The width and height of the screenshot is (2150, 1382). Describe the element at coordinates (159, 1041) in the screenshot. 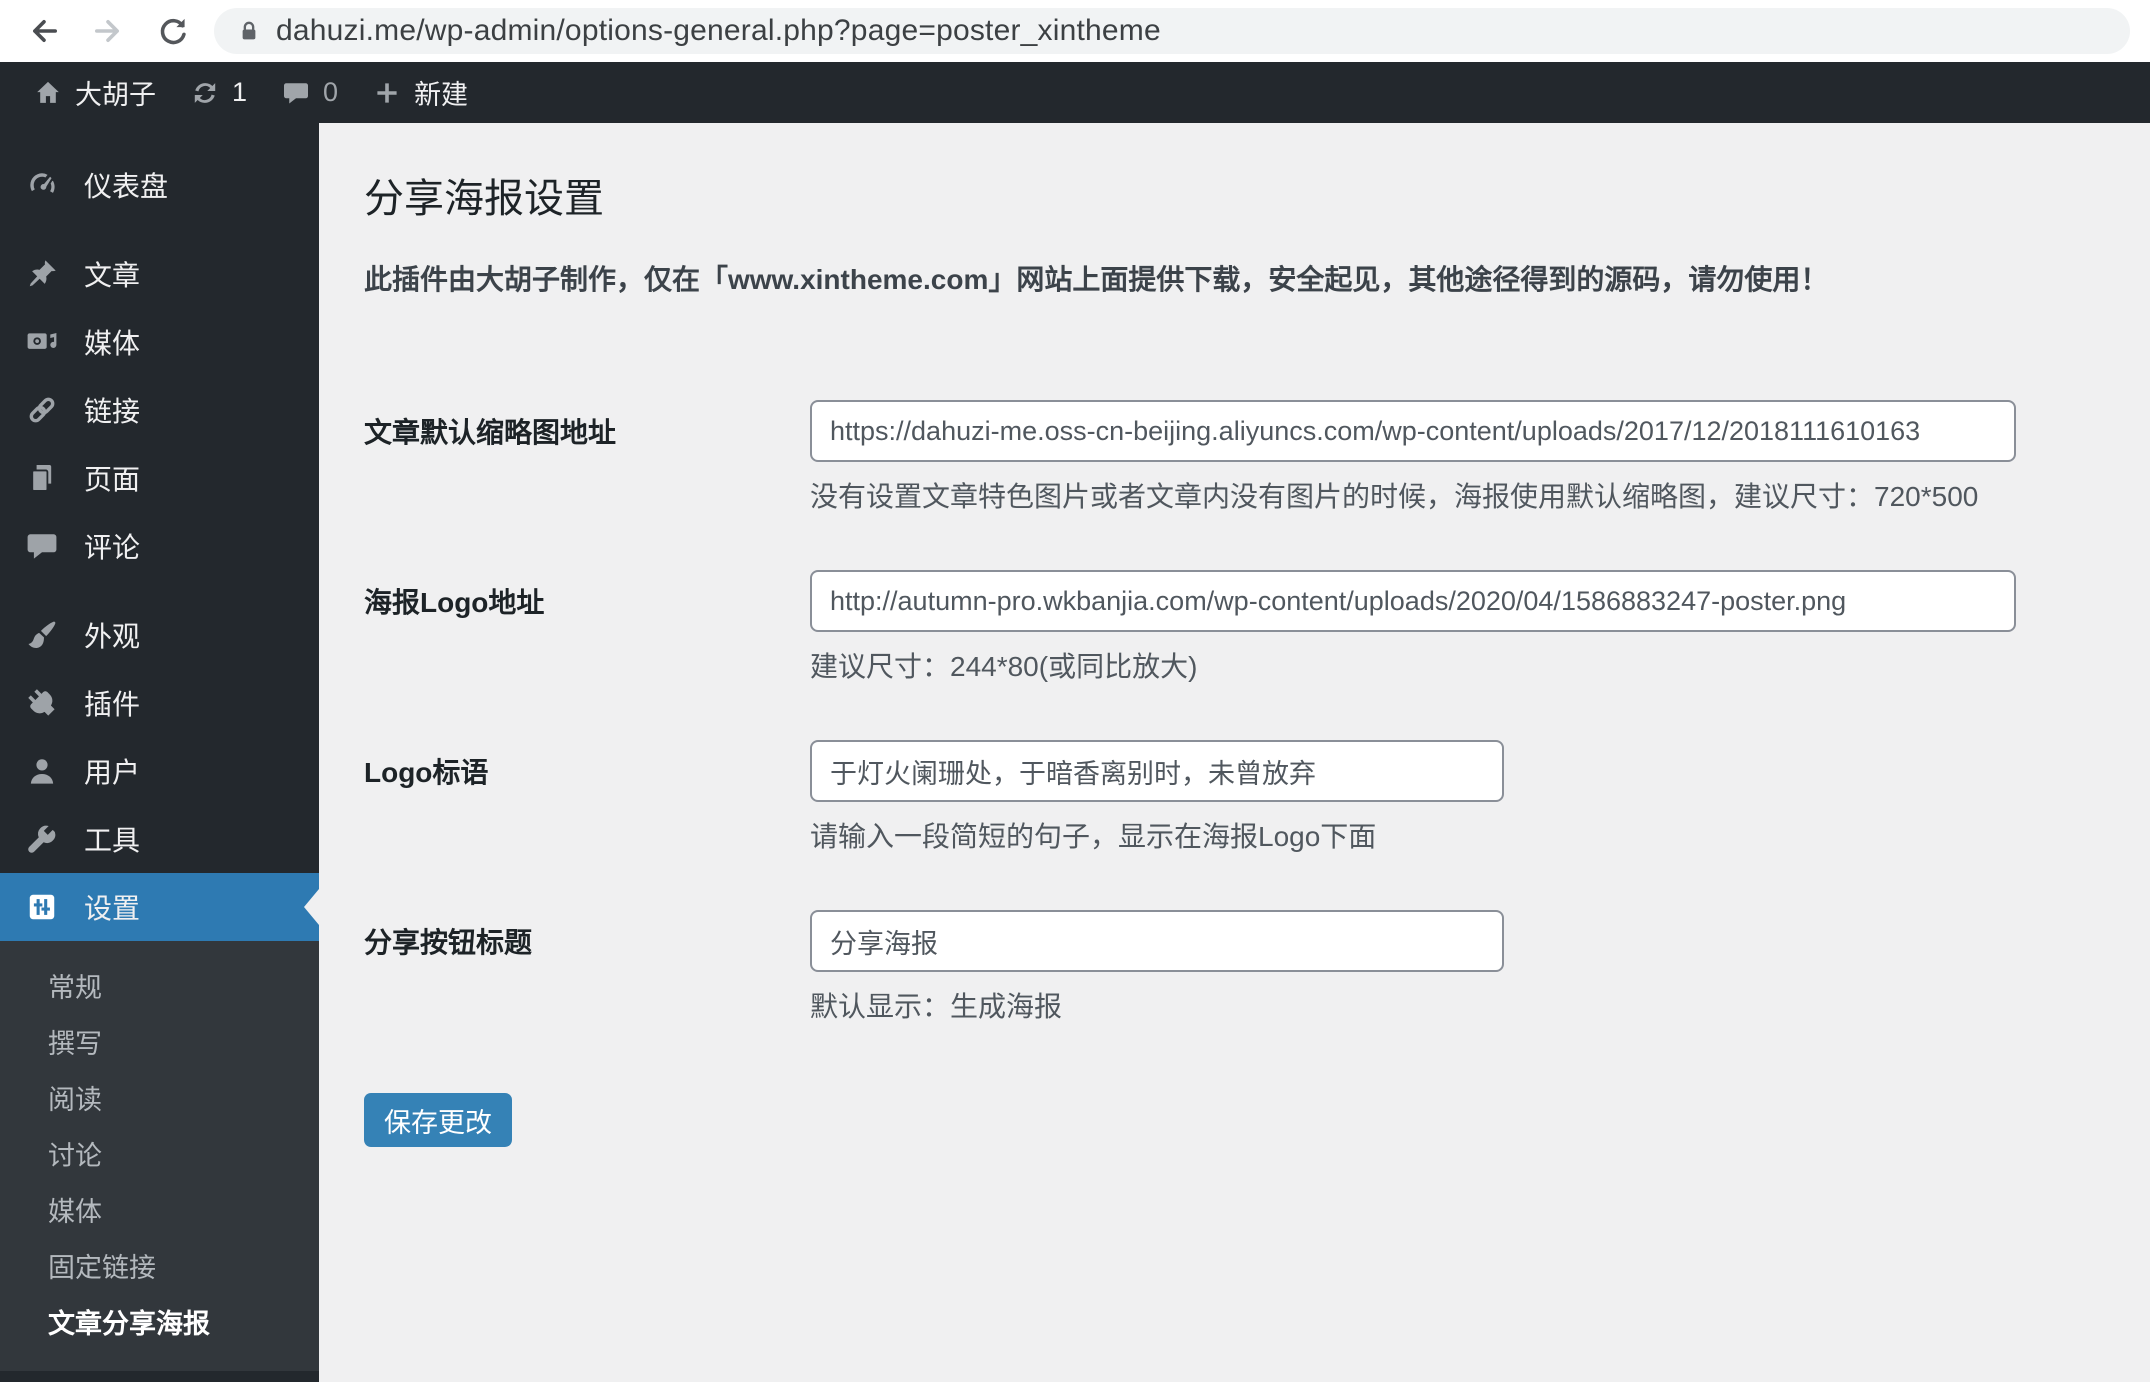

I see `submenu-item-writing: 撰写` at that location.